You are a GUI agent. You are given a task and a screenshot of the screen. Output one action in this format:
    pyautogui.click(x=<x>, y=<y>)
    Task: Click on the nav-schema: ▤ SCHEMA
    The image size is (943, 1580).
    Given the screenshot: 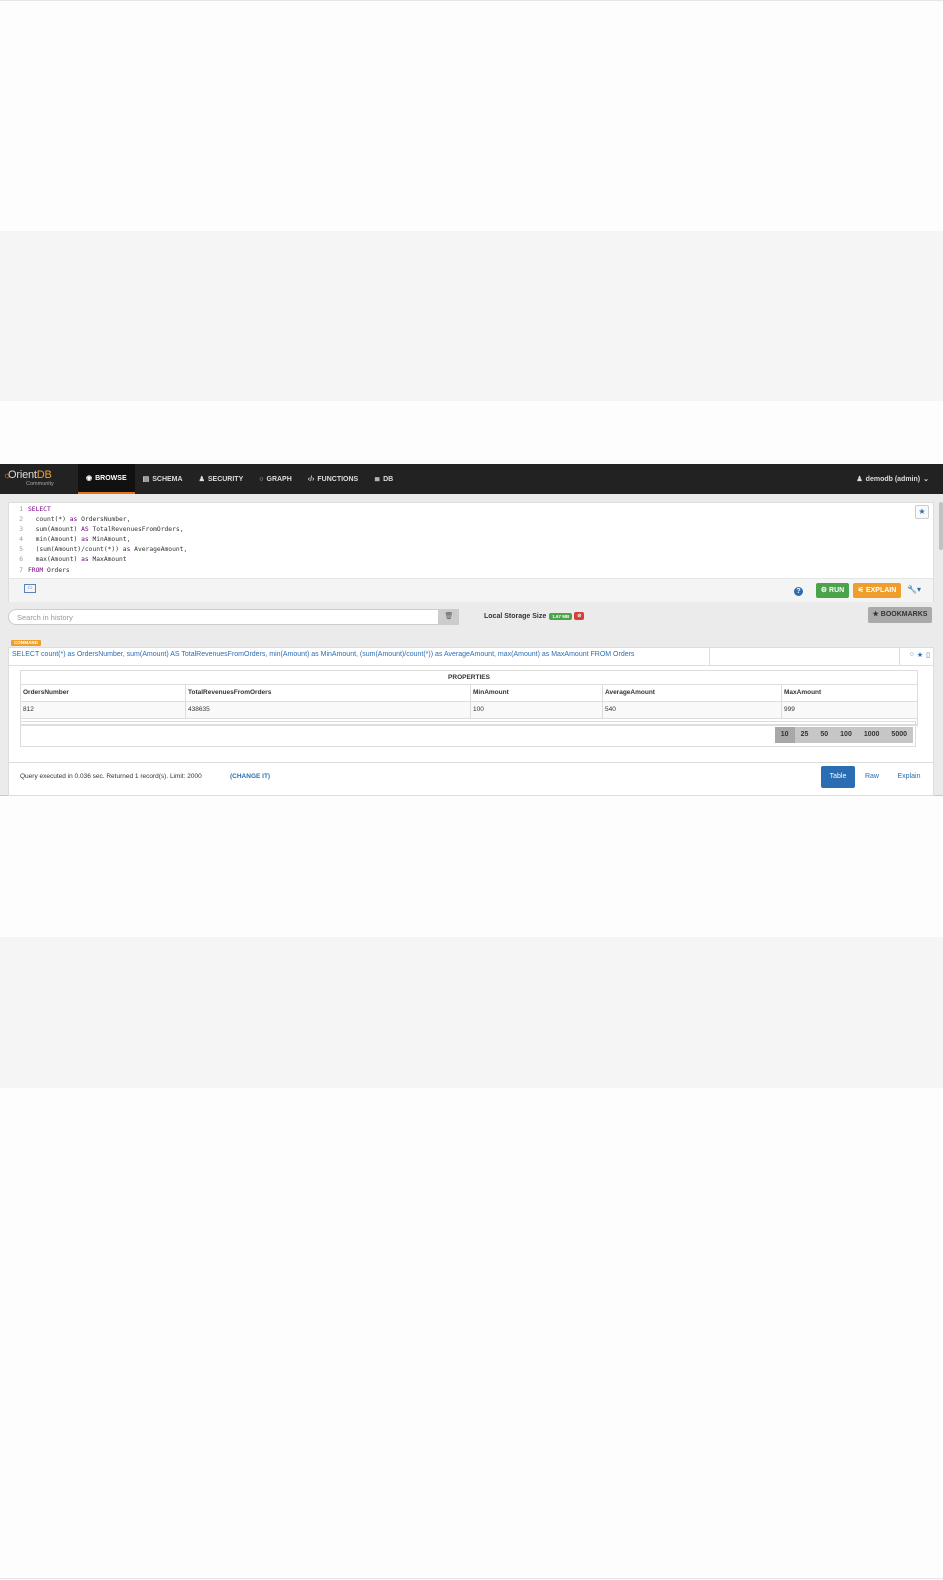 What is the action you would take?
    pyautogui.click(x=163, y=479)
    